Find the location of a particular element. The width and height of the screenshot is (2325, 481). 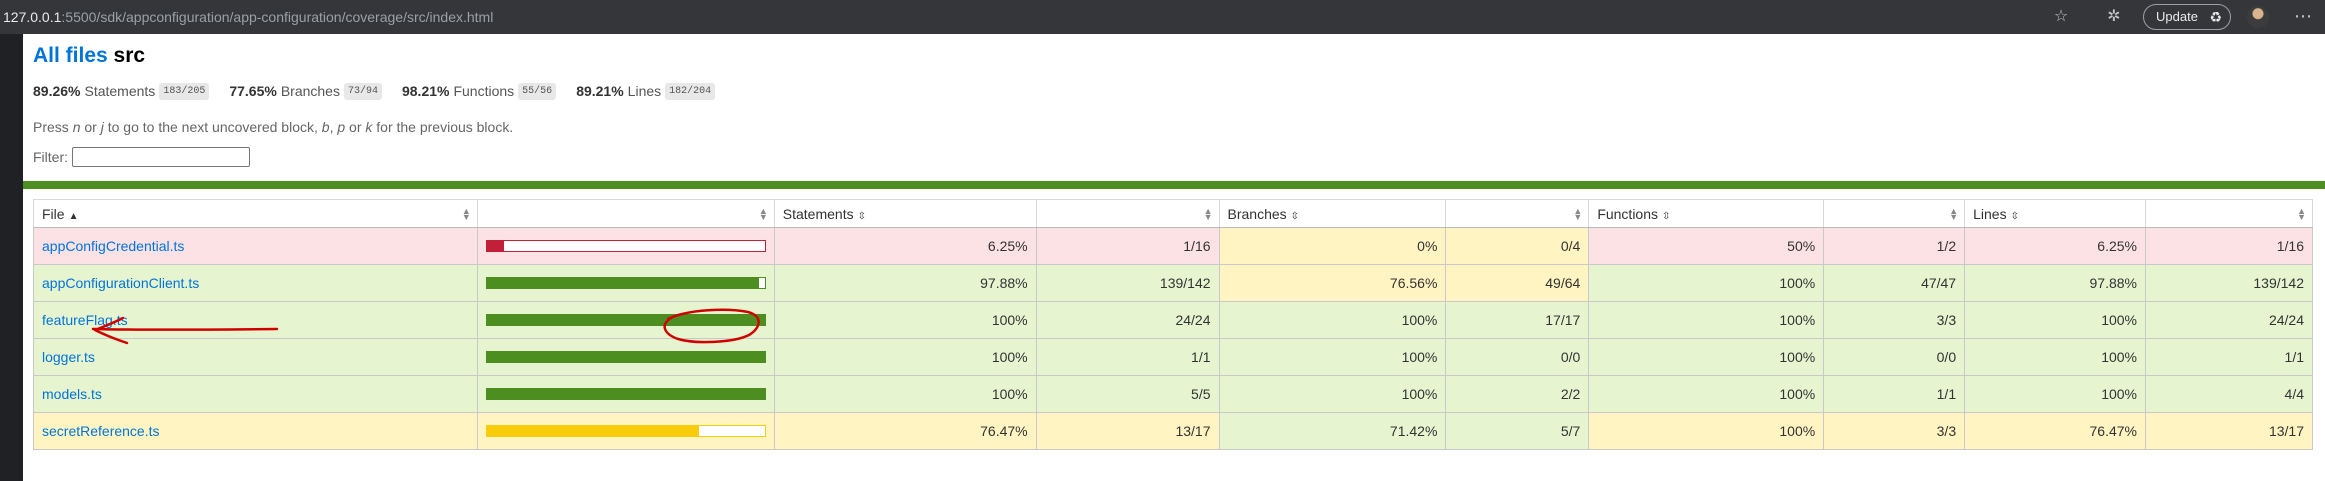

header-functions-frac: ▲ ▼ is located at coordinates (1894, 213).